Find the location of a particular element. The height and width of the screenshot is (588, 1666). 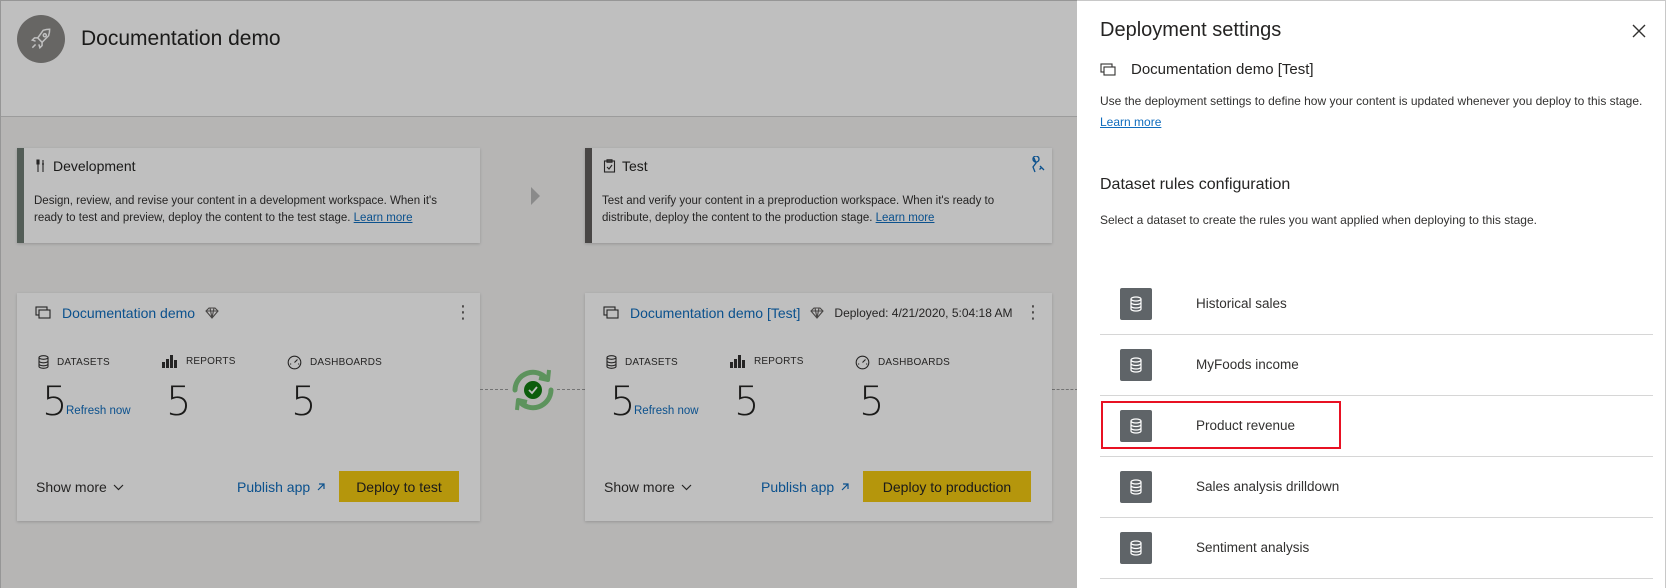

panel-workspace-name: Documentation demo [Test] is located at coordinates (1222, 69).